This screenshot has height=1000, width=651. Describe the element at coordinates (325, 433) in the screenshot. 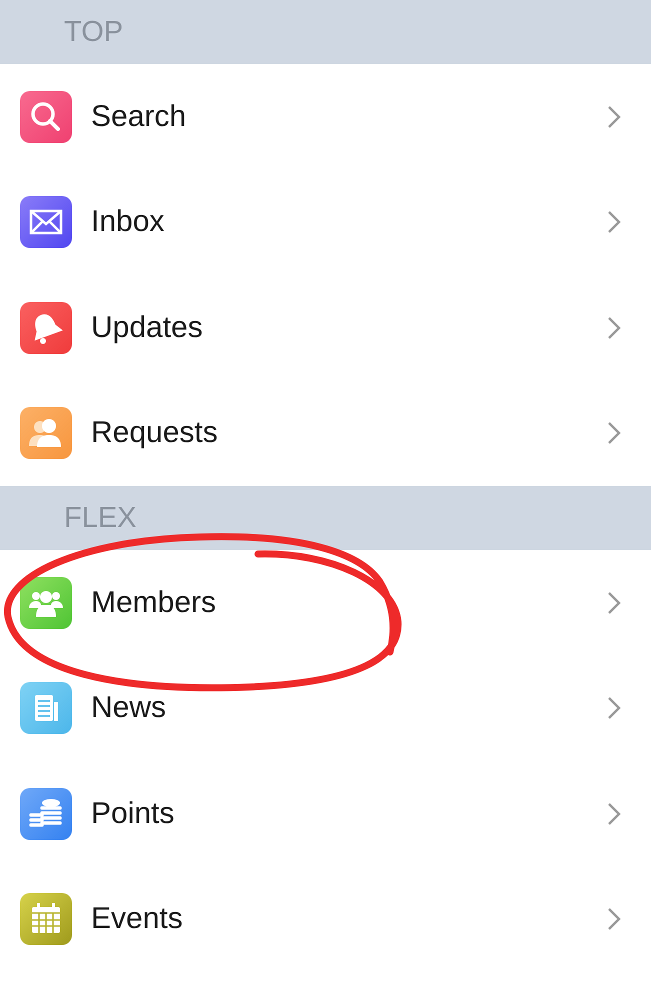

I see `menu-item: Requests` at that location.